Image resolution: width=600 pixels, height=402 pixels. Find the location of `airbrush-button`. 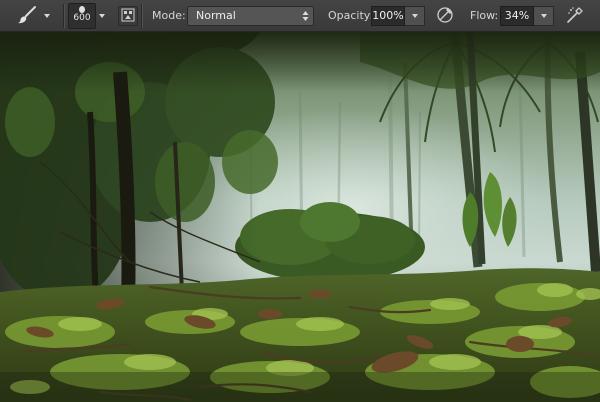

airbrush-button is located at coordinates (575, 16).